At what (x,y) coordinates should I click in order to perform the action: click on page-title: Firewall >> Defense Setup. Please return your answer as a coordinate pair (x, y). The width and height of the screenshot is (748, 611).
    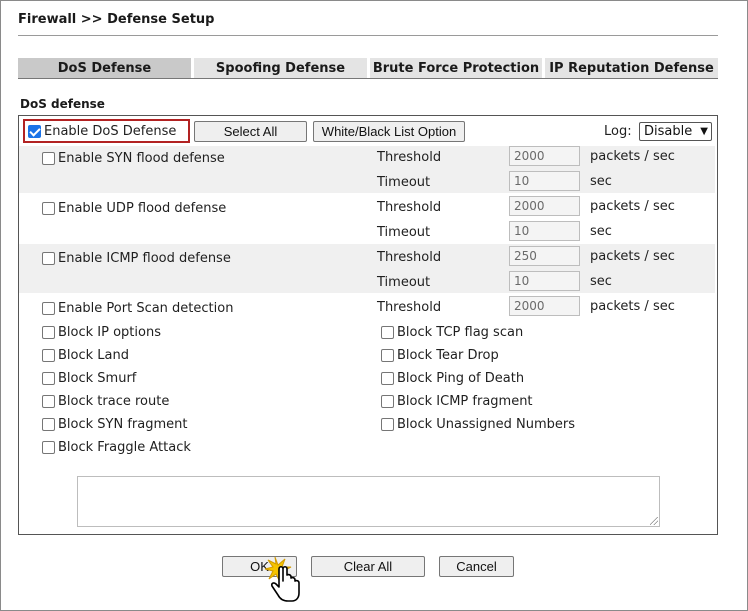
    Looking at the image, I should click on (116, 19).